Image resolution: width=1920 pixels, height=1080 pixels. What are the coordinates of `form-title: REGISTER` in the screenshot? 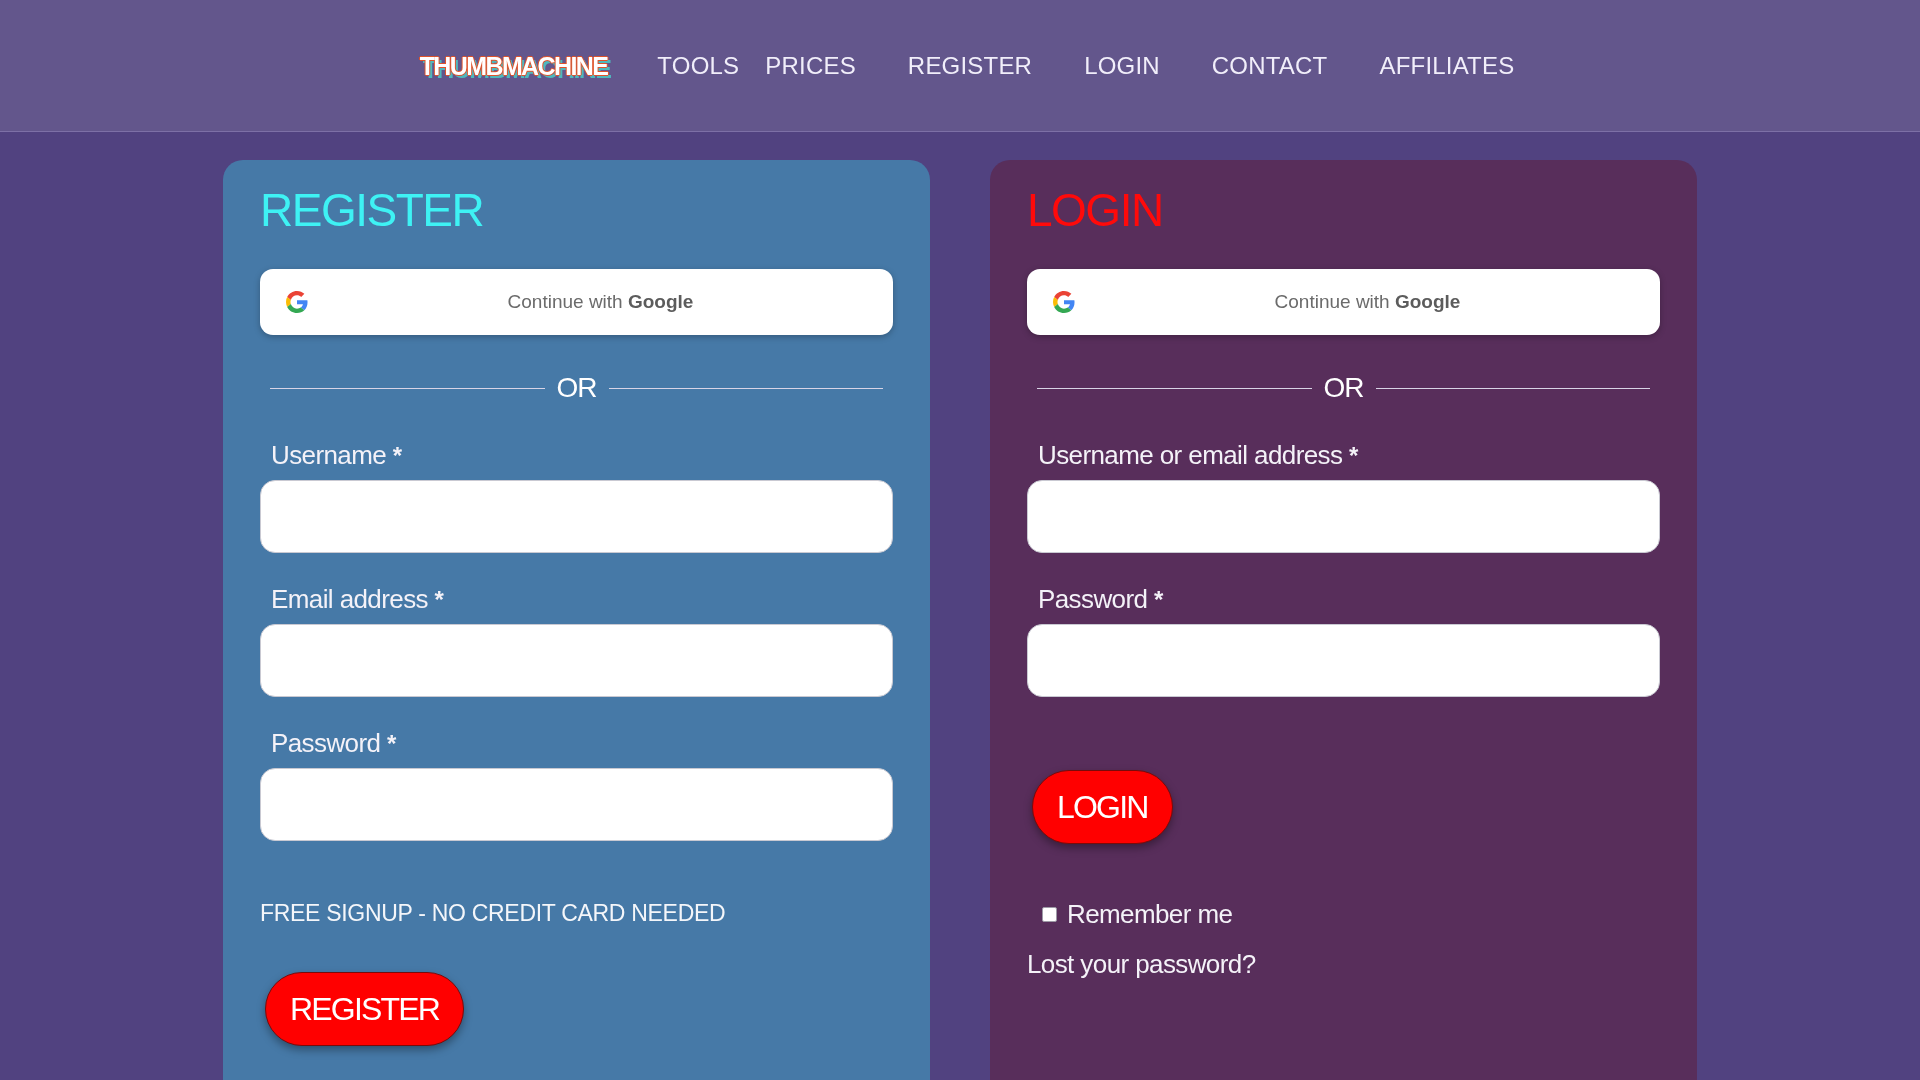 It's located at (372, 210).